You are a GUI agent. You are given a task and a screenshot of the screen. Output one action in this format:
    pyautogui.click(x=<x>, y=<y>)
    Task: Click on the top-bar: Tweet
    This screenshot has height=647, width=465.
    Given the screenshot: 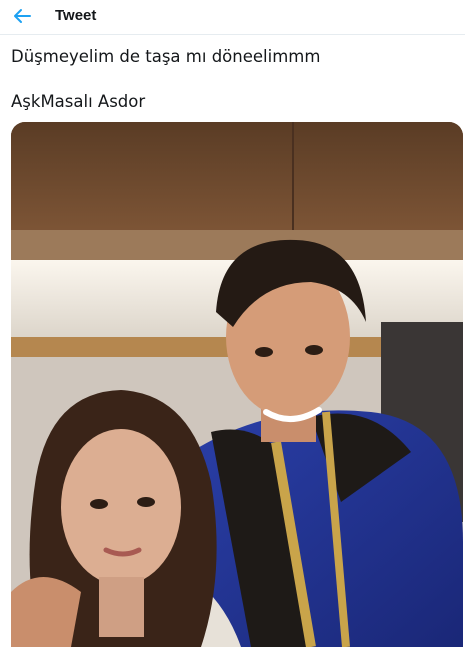 What is the action you would take?
    pyautogui.click(x=232, y=17)
    